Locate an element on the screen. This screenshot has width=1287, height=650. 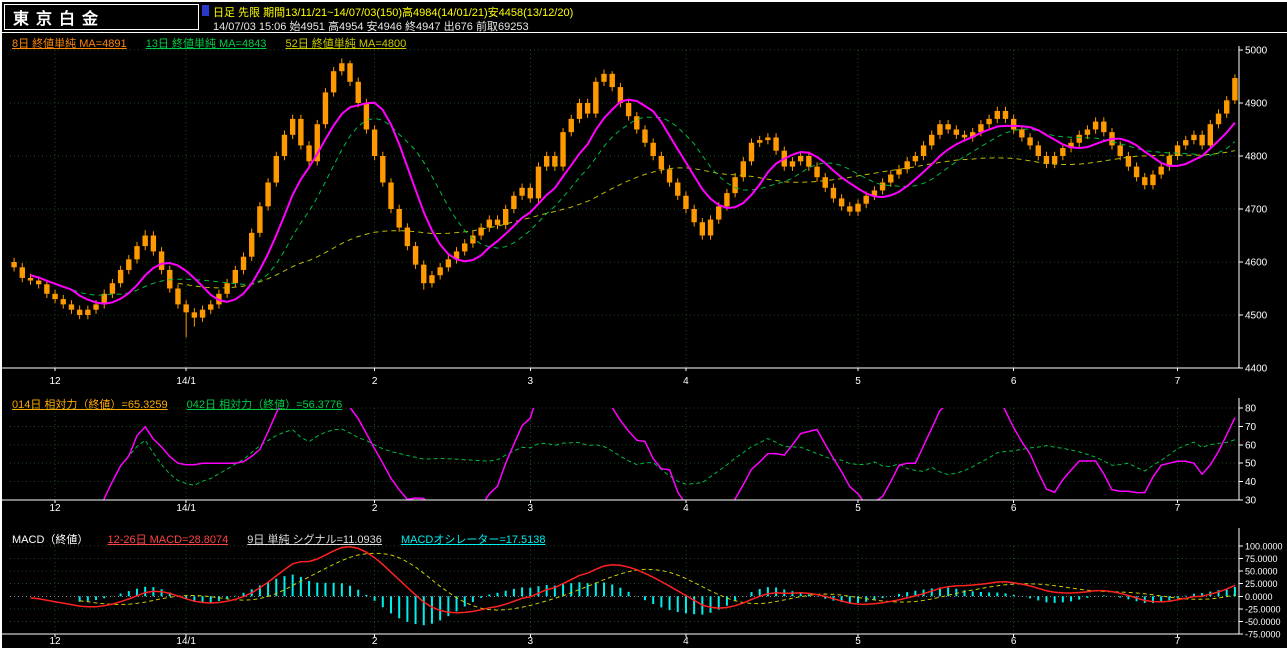
header-marker is located at coordinates (205, 10).